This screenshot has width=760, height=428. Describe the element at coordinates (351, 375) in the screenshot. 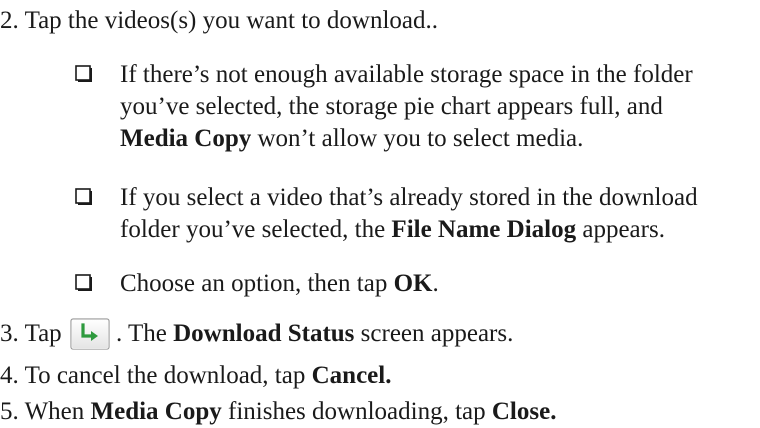

I see `step-4-bold: Cancel.` at that location.